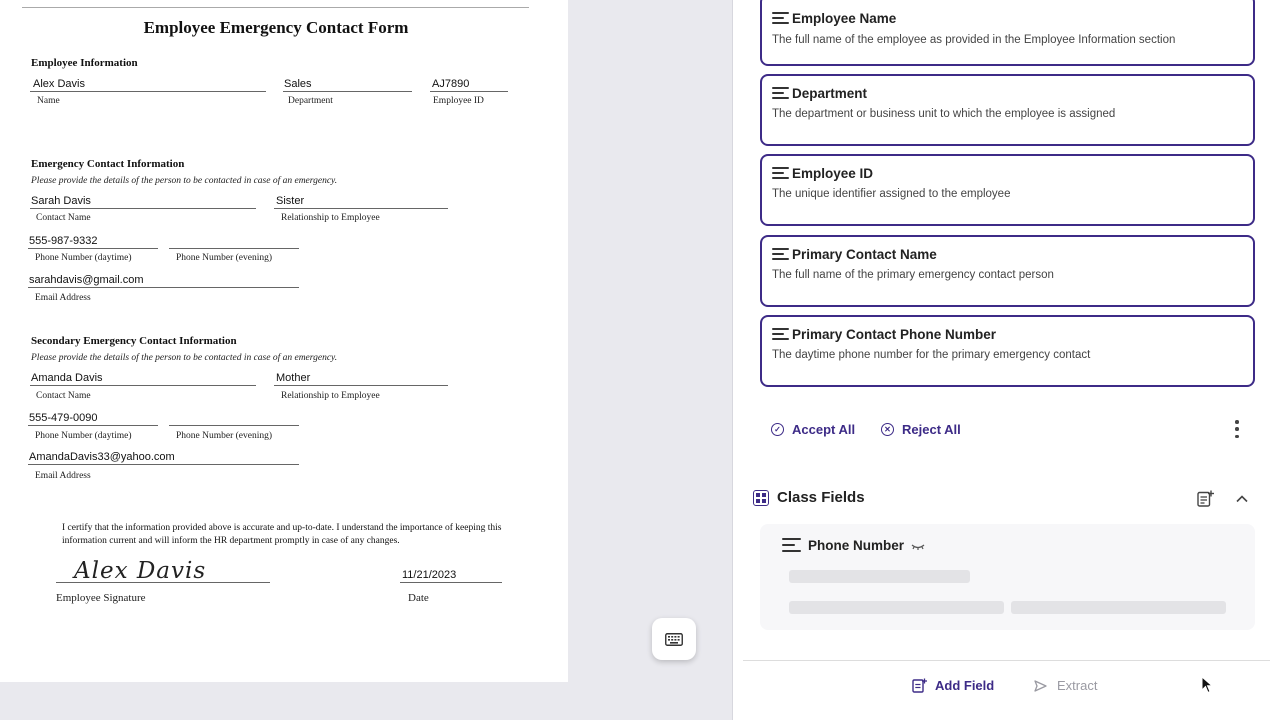  I want to click on secondary-relationship-line, so click(361, 385).